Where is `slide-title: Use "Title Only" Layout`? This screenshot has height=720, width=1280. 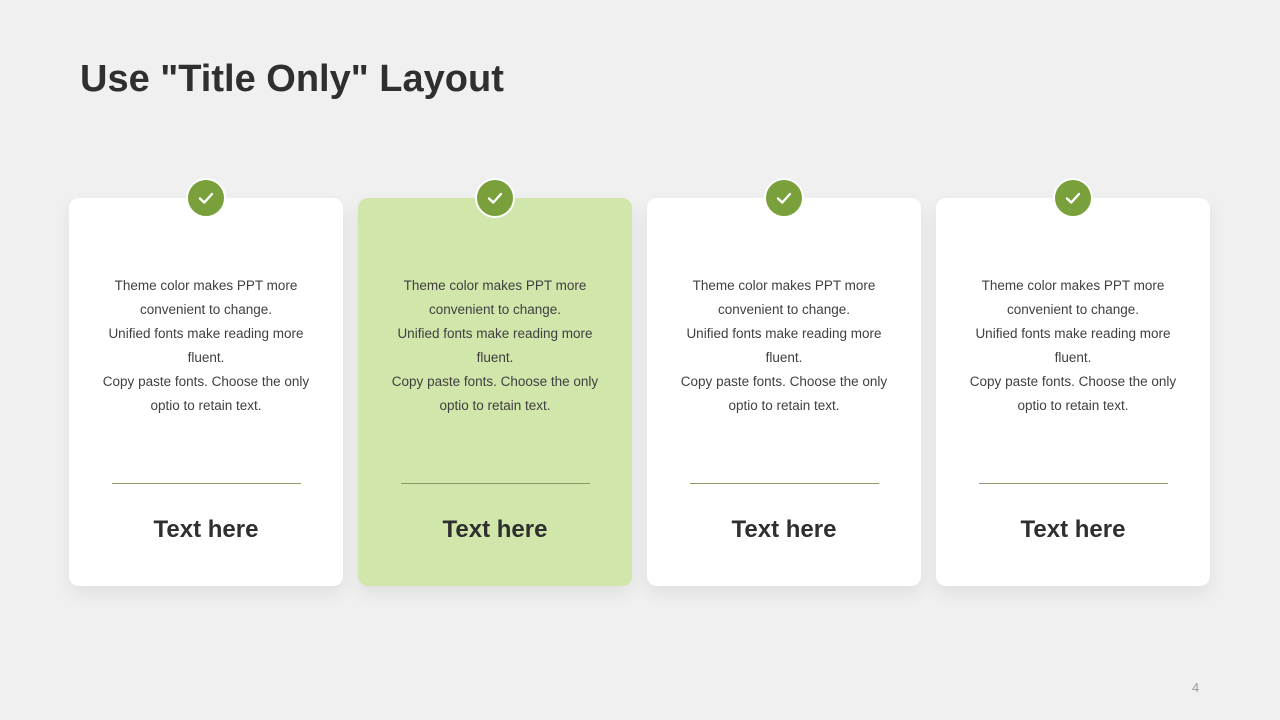
slide-title: Use "Title Only" Layout is located at coordinates (292, 79).